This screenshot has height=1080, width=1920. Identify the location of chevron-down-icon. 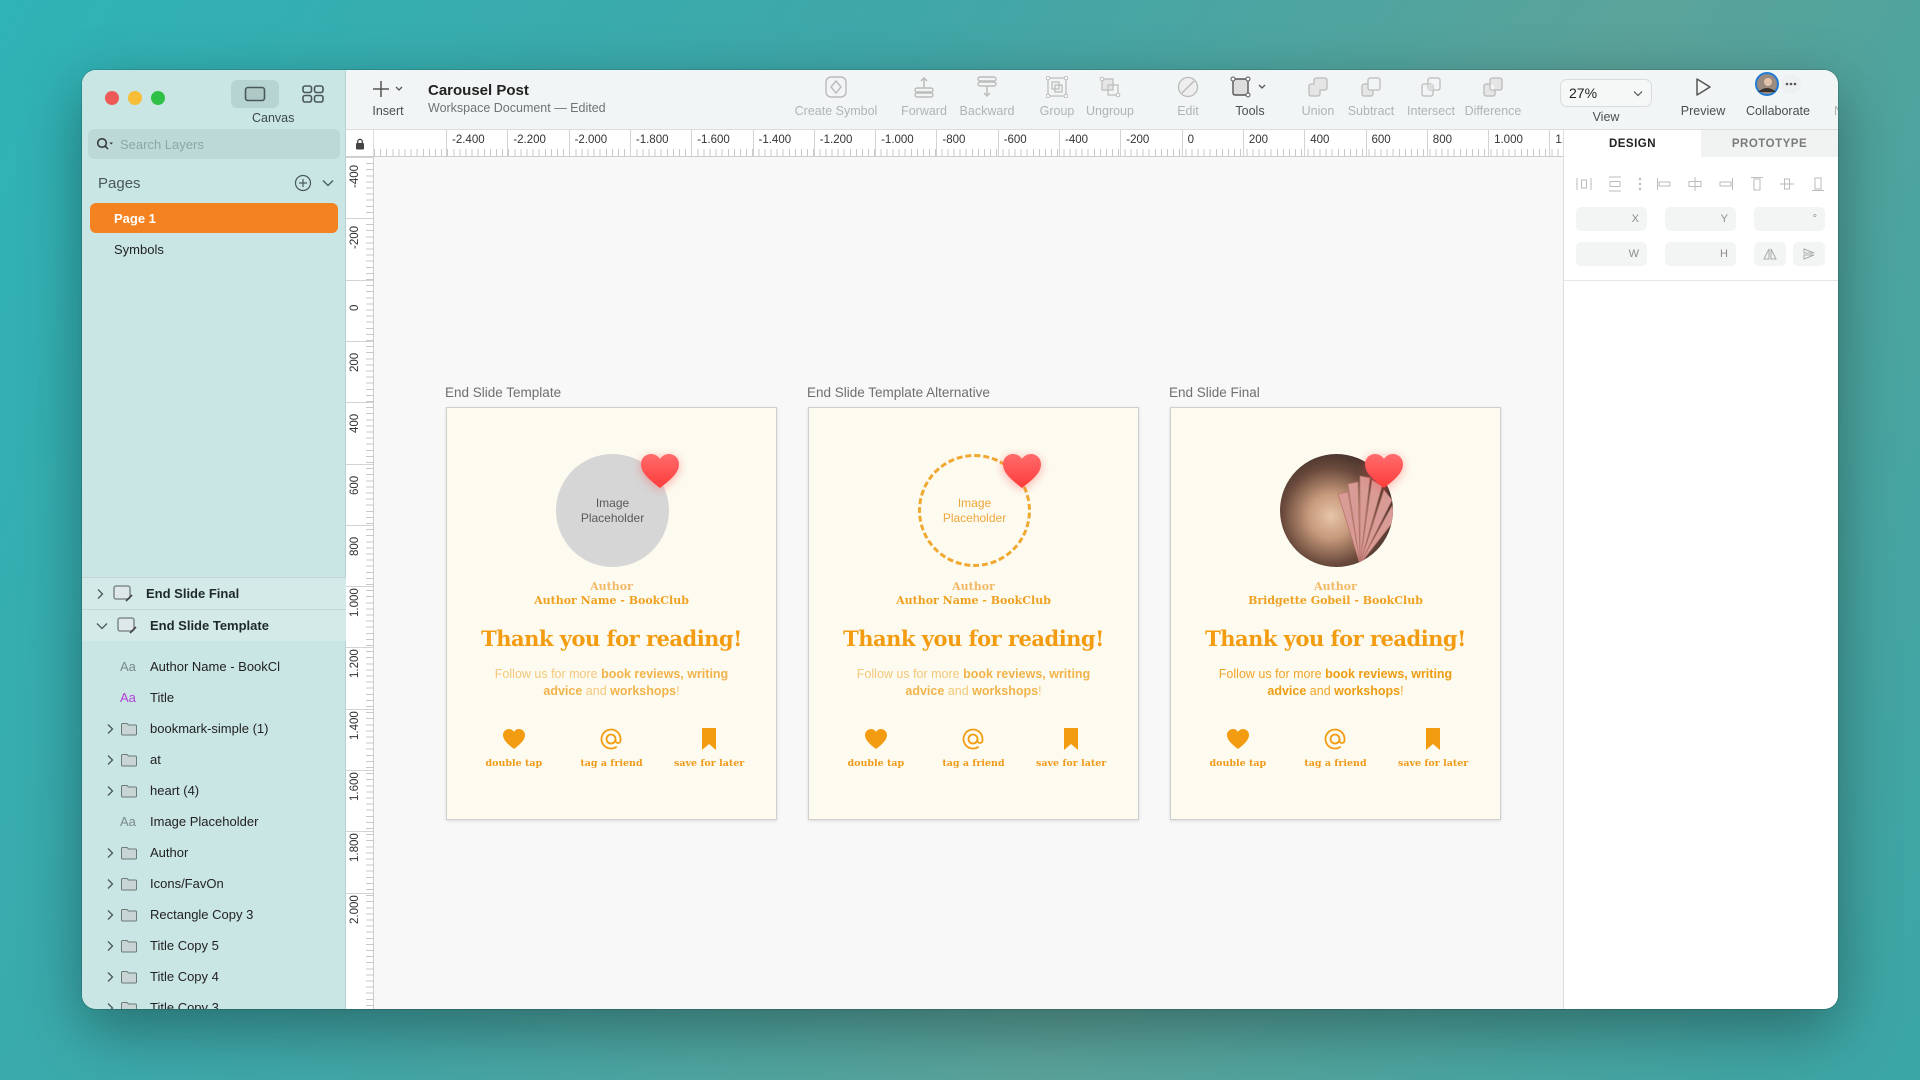
(328, 183).